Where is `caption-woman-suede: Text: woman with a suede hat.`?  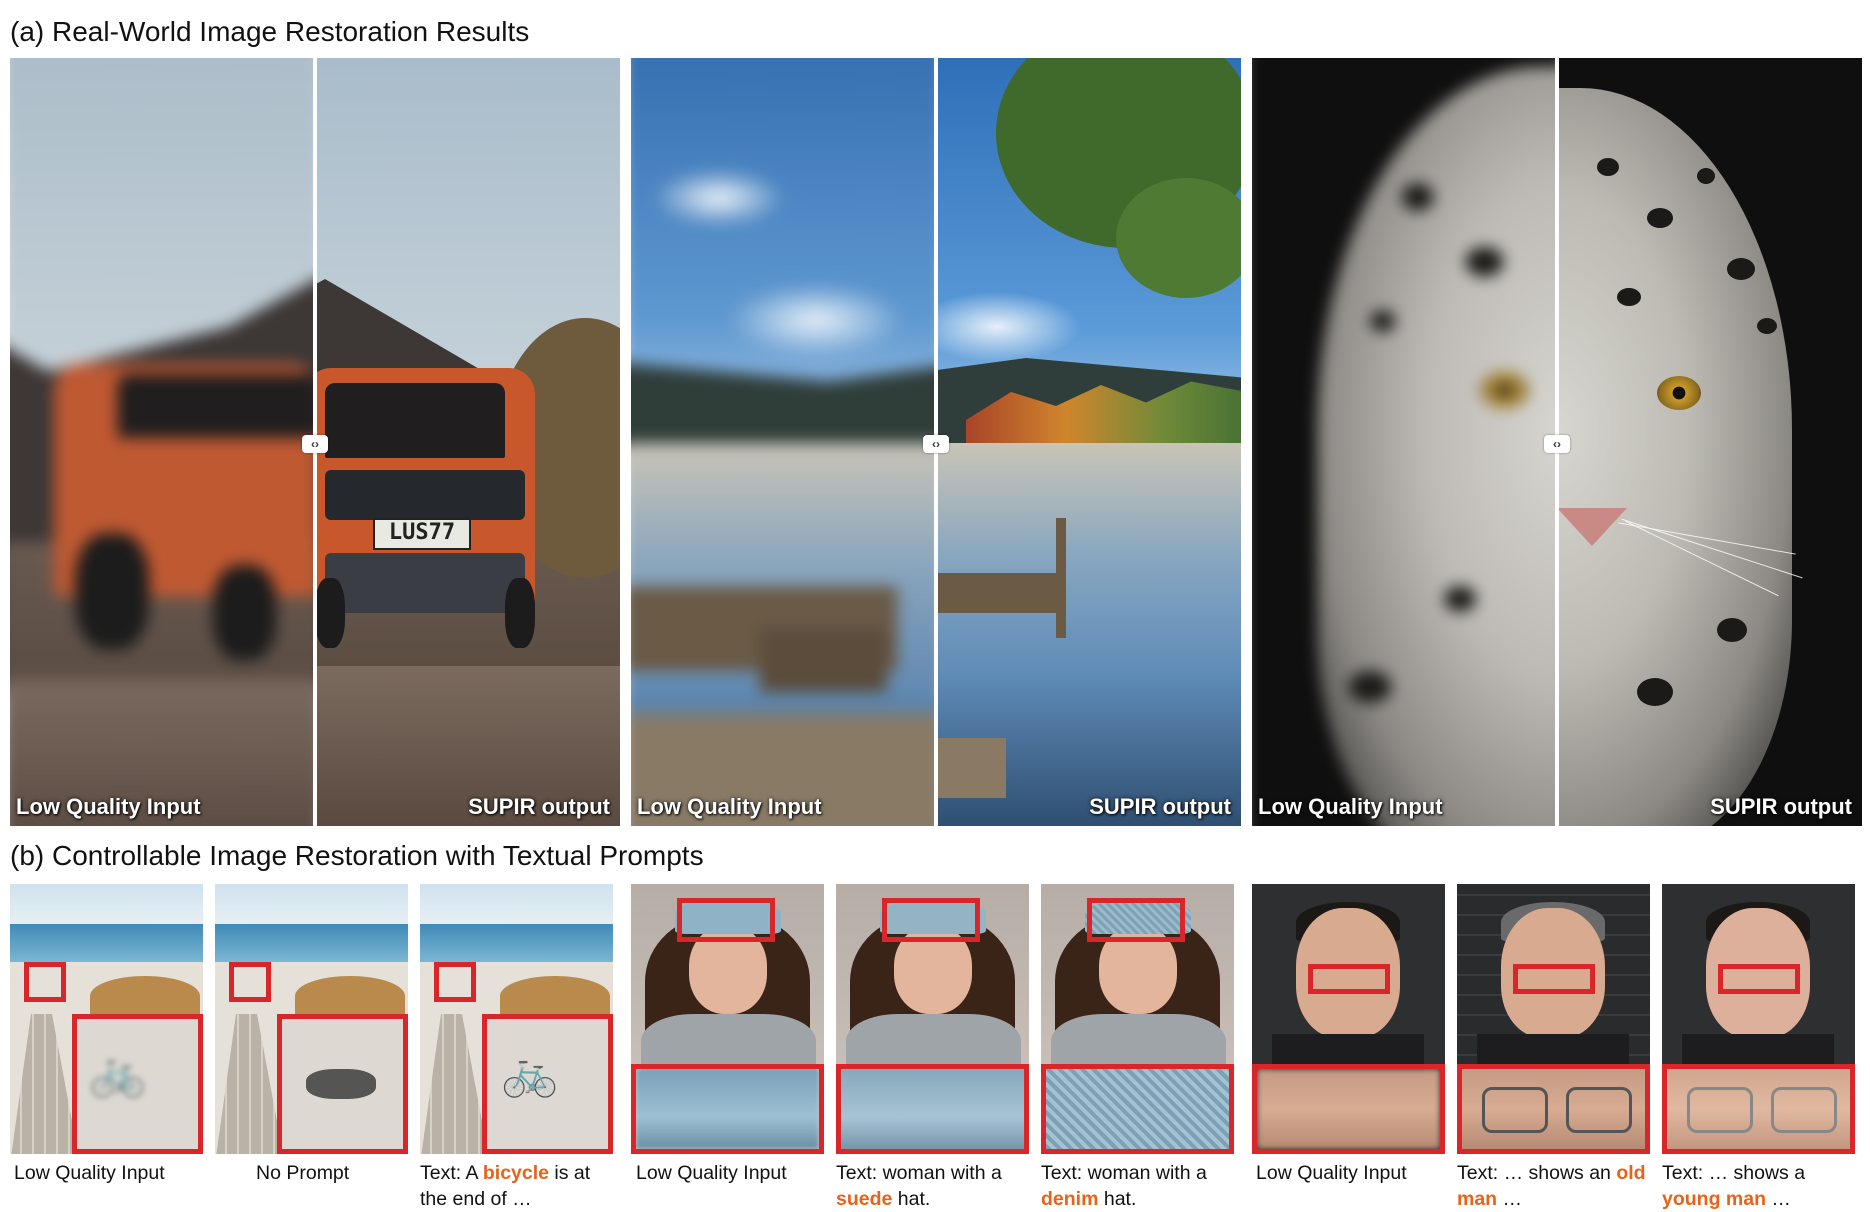 caption-woman-suede: Text: woman with a suede hat. is located at coordinates (919, 1186).